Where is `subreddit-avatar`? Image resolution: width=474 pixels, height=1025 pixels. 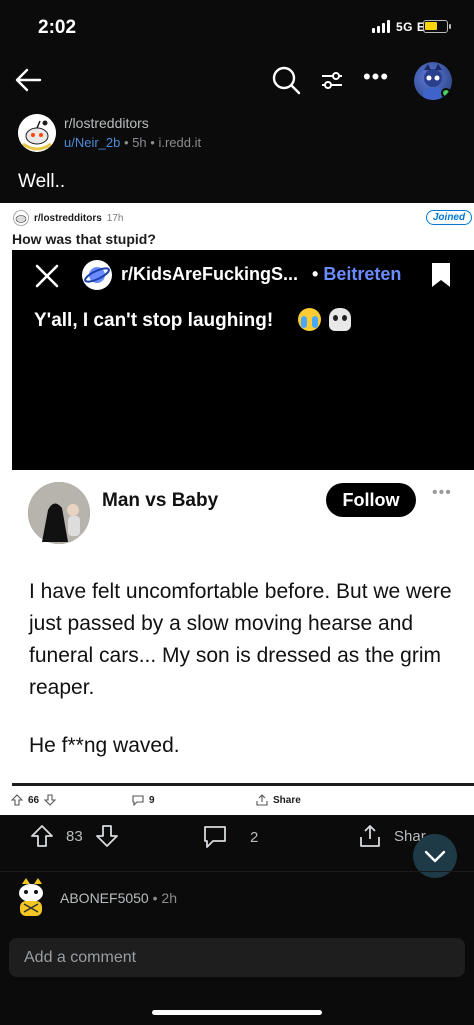 subreddit-avatar is located at coordinates (37, 133).